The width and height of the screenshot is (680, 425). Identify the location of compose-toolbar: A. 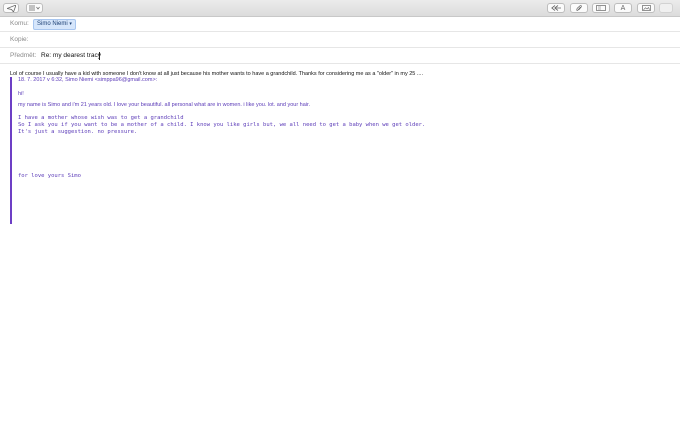
(340, 8).